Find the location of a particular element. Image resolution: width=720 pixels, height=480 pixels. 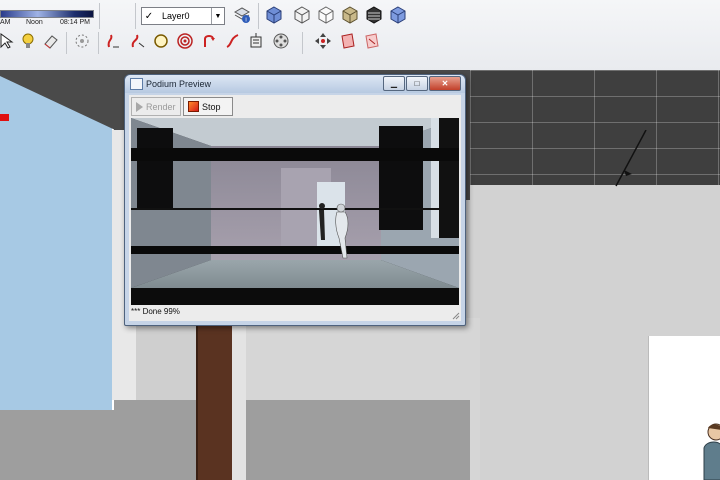

back-view-button is located at coordinates (374, 15).